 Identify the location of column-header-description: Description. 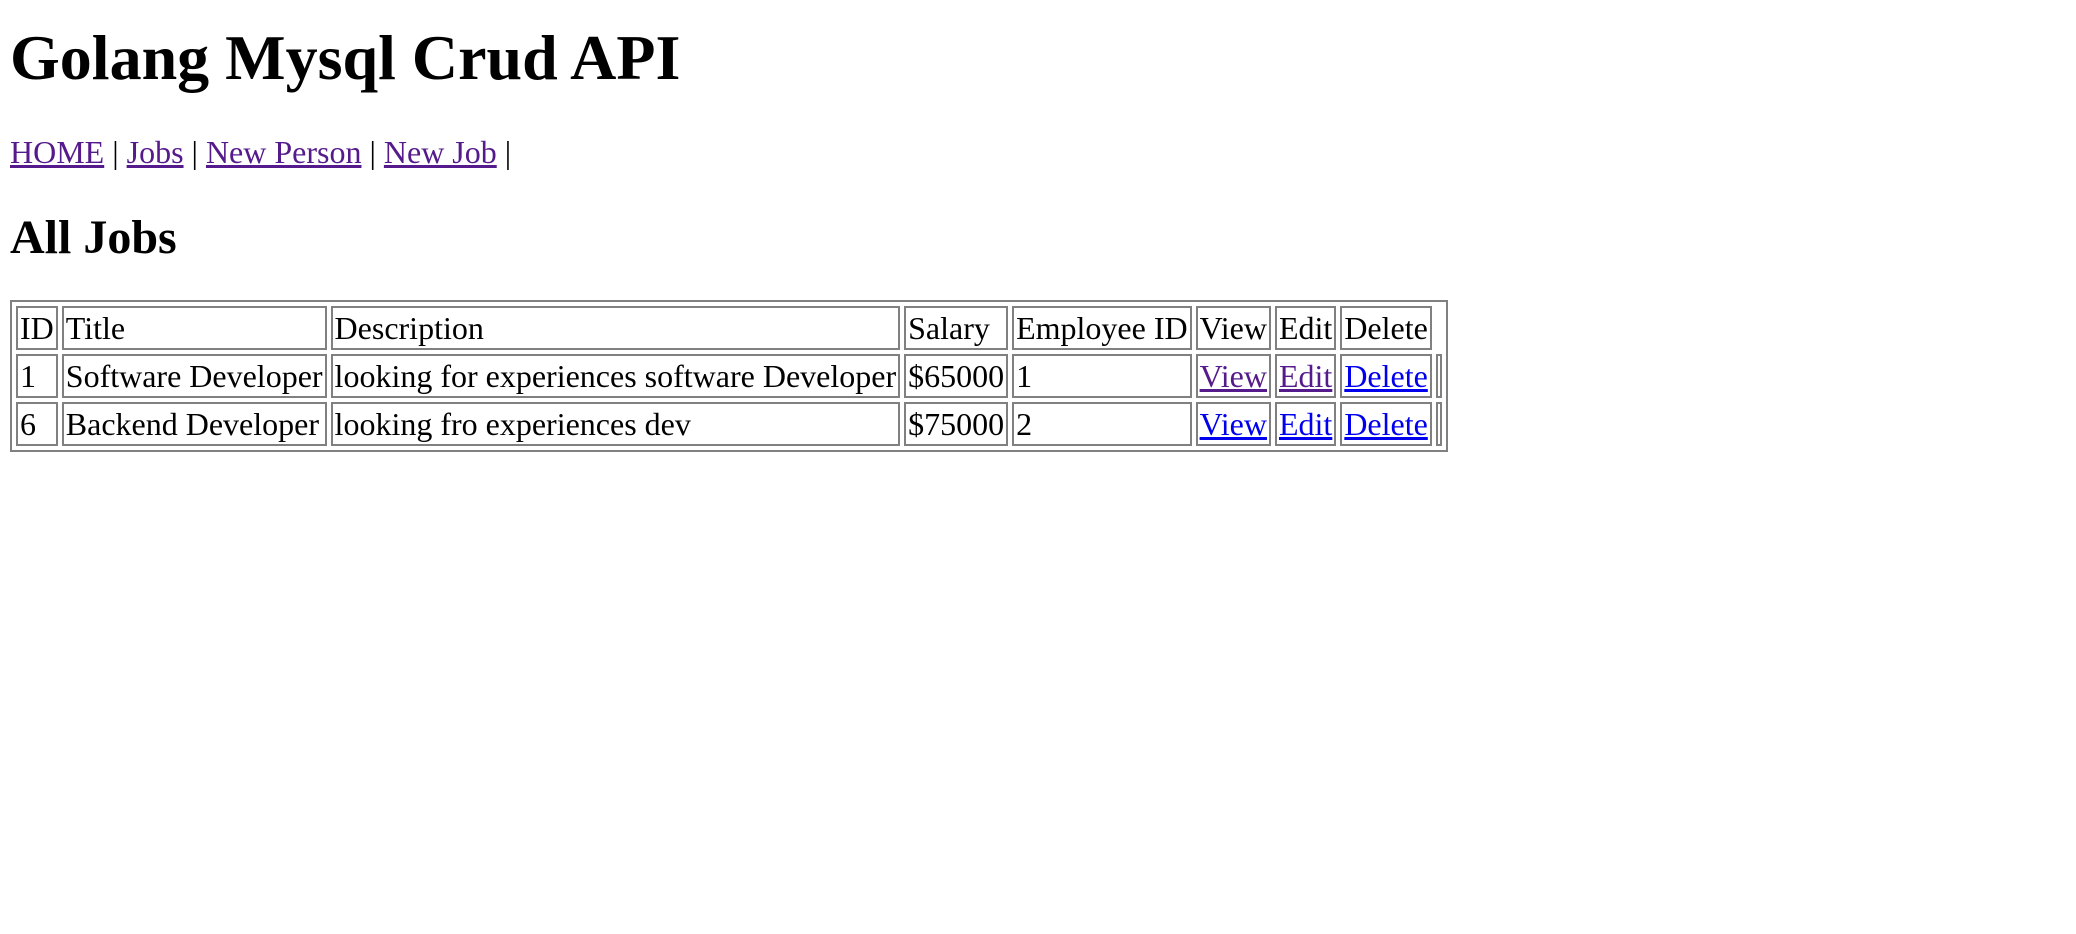
(615, 328).